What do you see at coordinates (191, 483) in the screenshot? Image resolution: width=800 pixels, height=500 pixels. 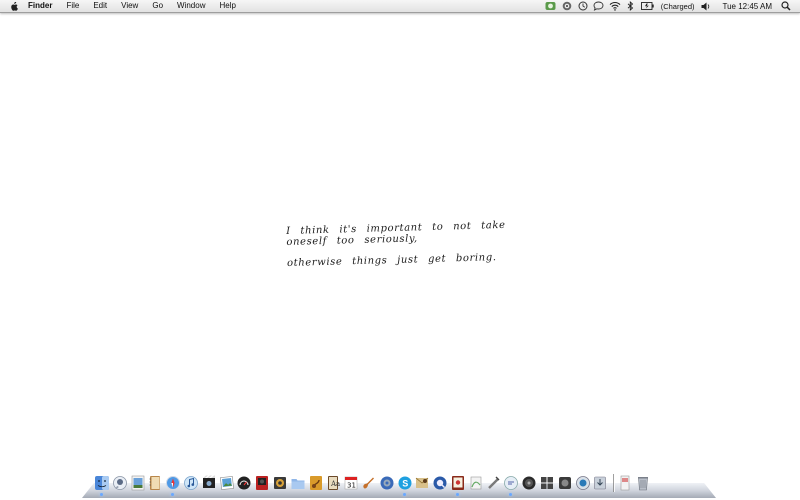 I see `itunes-icon` at bounding box center [191, 483].